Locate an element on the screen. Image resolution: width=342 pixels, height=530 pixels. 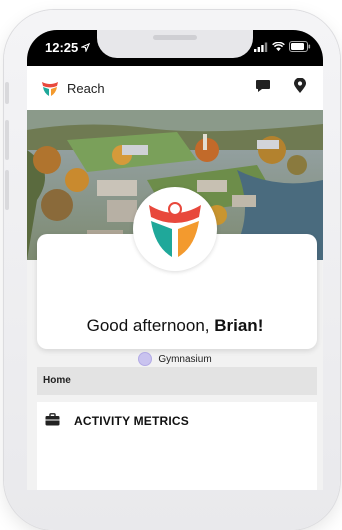
reach-logo is located at coordinates (50, 89).